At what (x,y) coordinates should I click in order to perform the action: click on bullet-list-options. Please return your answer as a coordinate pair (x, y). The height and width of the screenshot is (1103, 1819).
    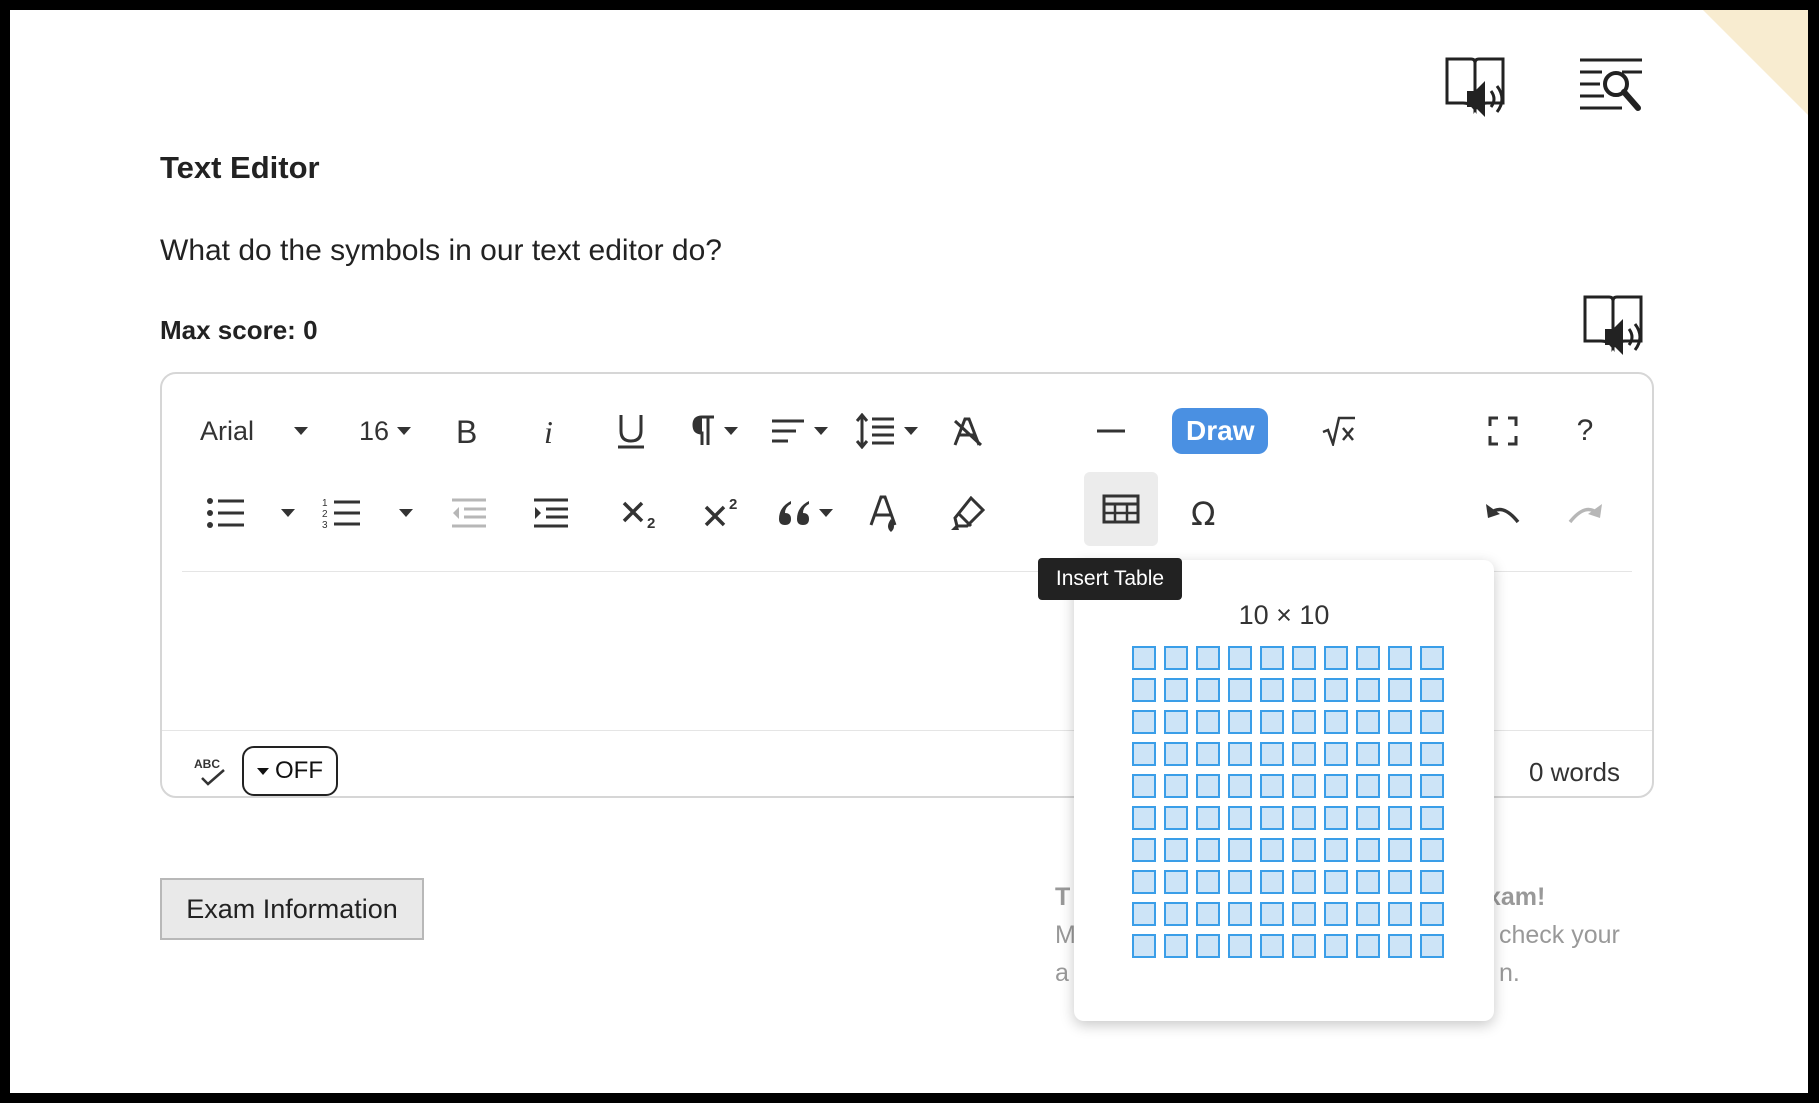
    Looking at the image, I should click on (288, 513).